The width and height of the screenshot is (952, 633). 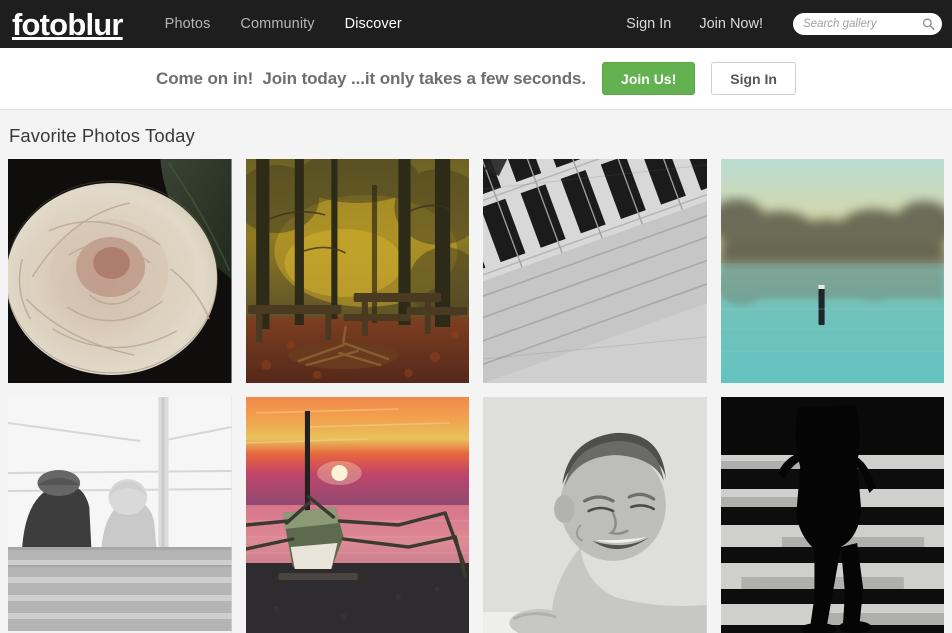 What do you see at coordinates (649, 78) in the screenshot?
I see `join-us-button: Join Us!` at bounding box center [649, 78].